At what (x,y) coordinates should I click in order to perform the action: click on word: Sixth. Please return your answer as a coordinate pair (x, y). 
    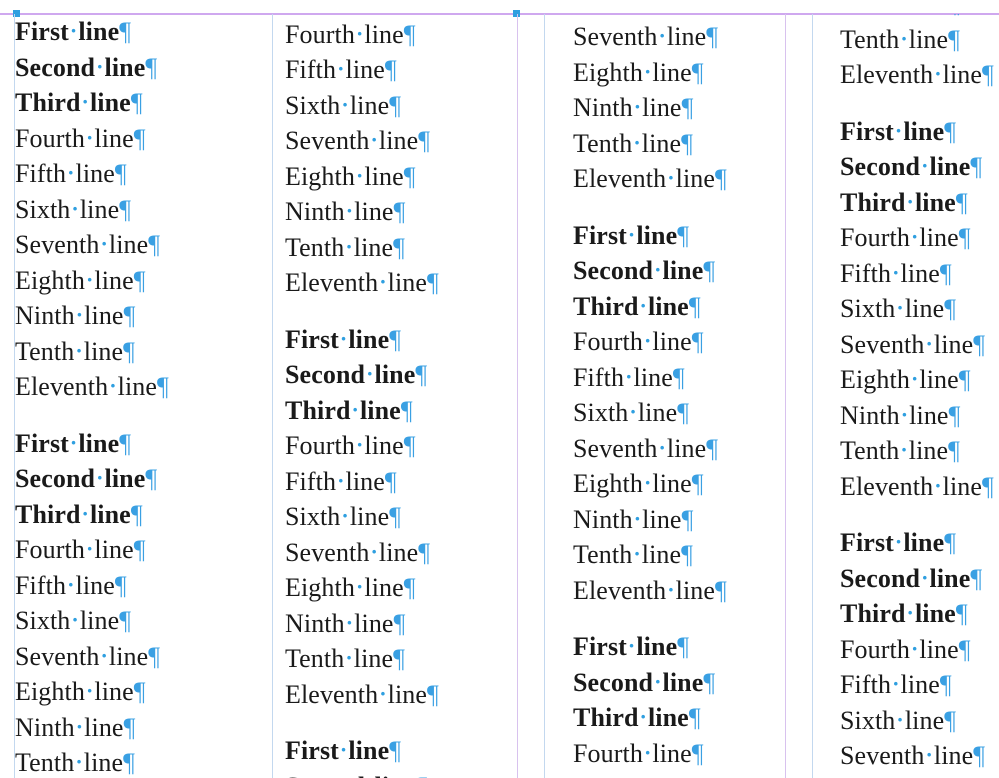
    Looking at the image, I should click on (43, 620).